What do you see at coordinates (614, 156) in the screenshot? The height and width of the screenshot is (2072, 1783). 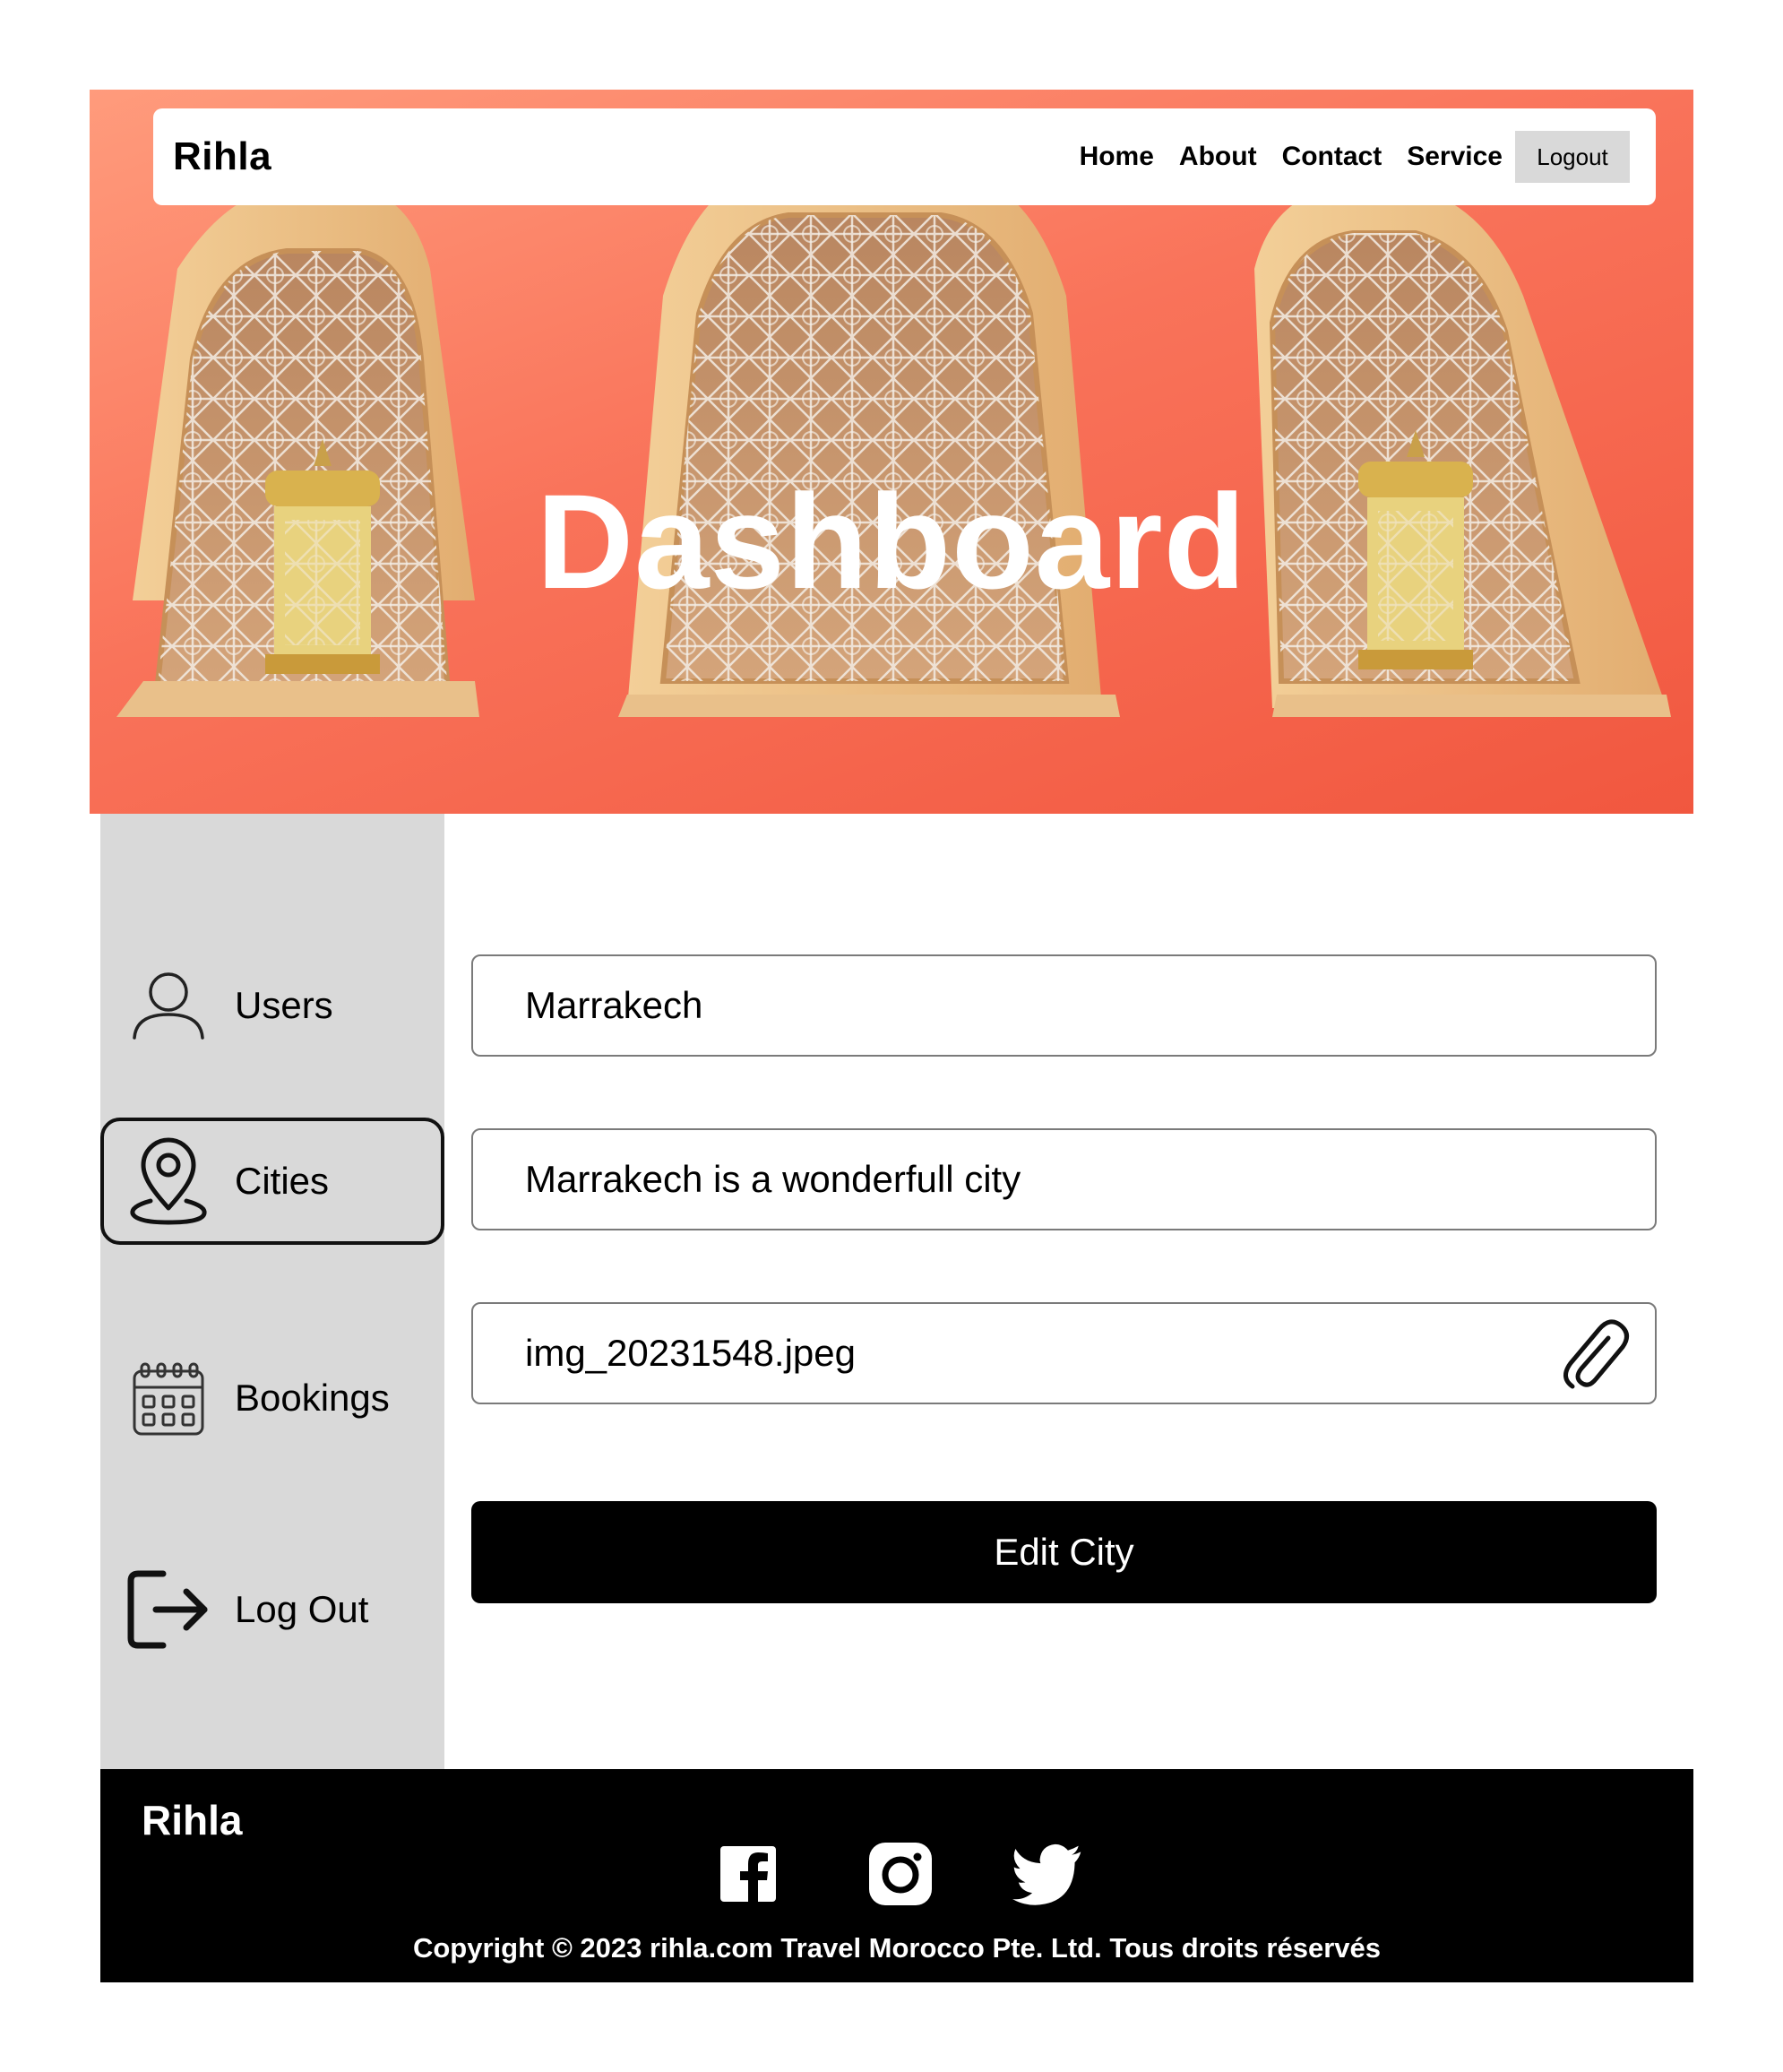 I see `navbar-brand: Rihla` at bounding box center [614, 156].